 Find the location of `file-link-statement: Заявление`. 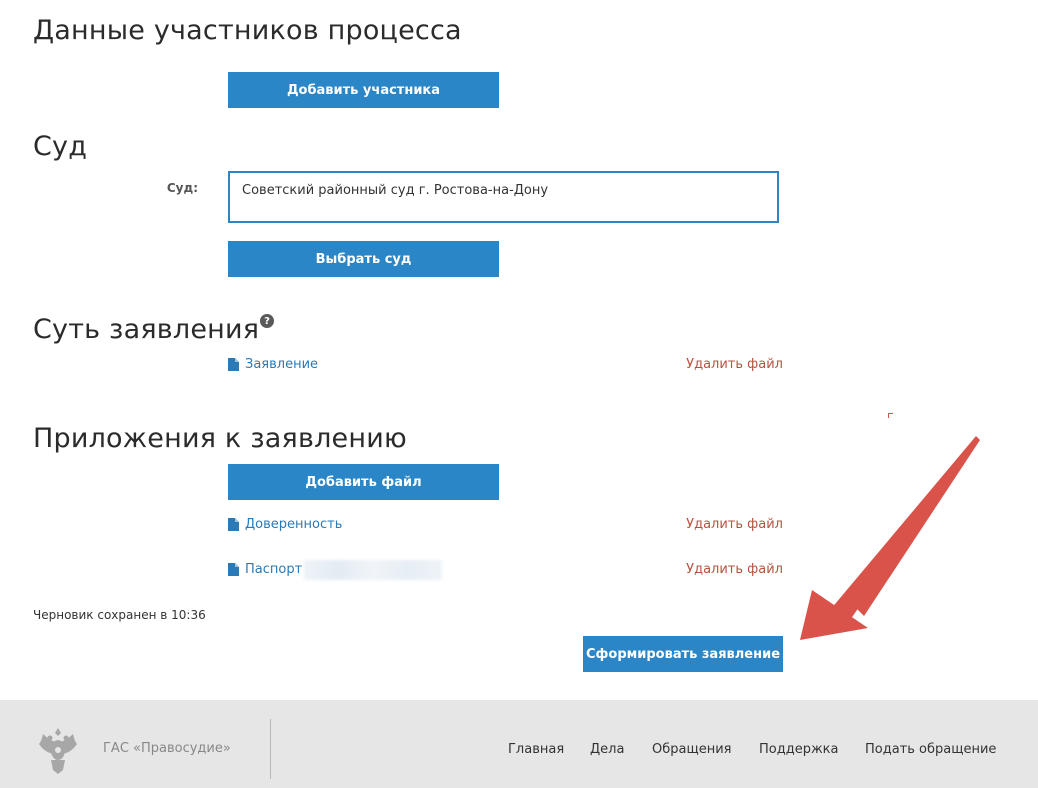

file-link-statement: Заявление is located at coordinates (273, 364).